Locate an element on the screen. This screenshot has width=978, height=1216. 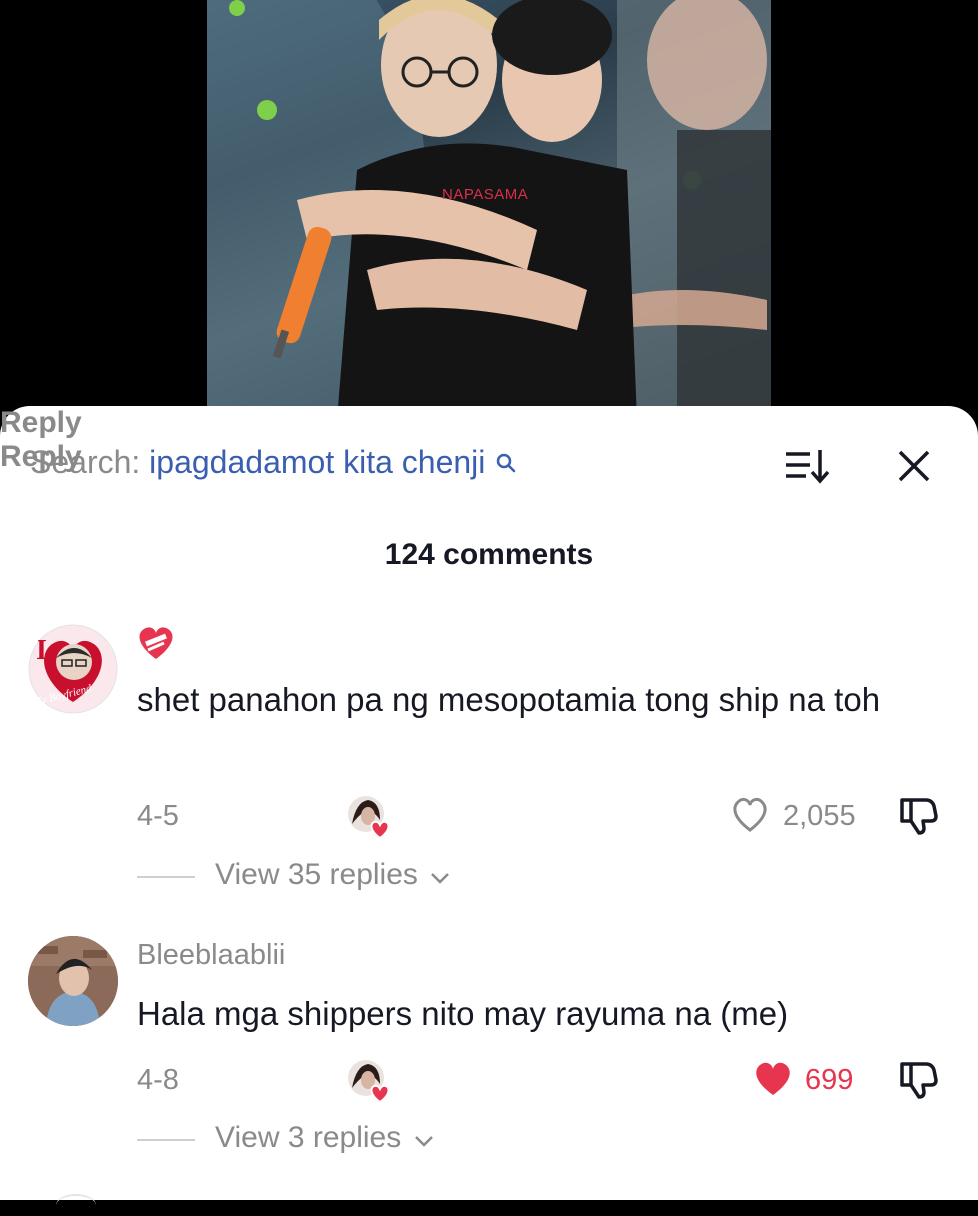
video-watermark: NAPASAMA is located at coordinates (485, 194).